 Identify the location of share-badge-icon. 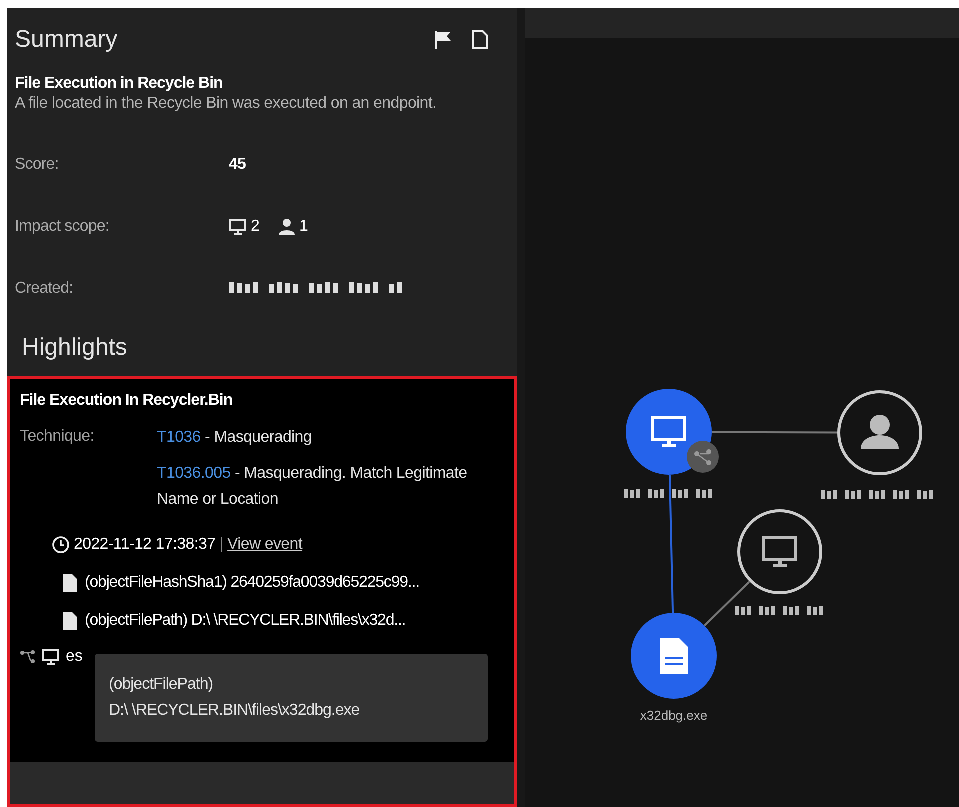
(703, 457).